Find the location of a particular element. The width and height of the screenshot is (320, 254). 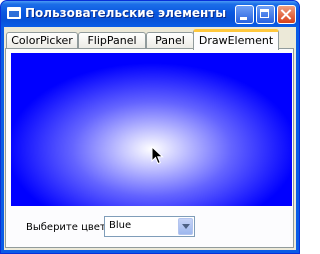

chevron-down-icon is located at coordinates (185, 226).